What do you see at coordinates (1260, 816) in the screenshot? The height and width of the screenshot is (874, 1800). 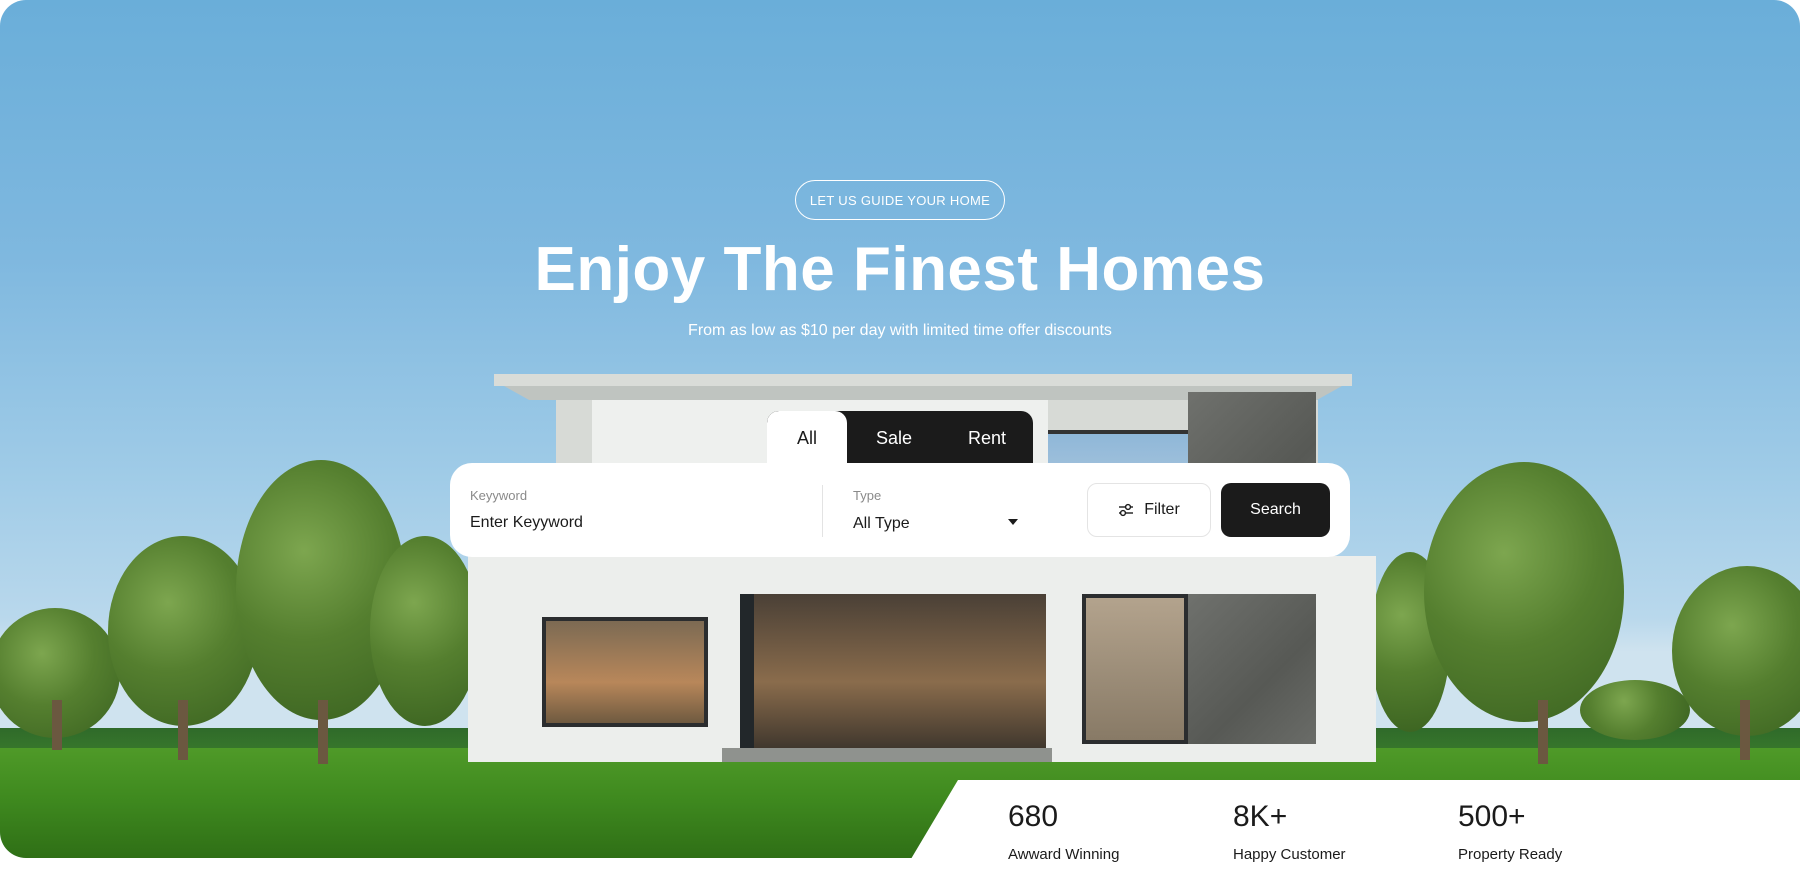 I see `stat-value: 8K+` at bounding box center [1260, 816].